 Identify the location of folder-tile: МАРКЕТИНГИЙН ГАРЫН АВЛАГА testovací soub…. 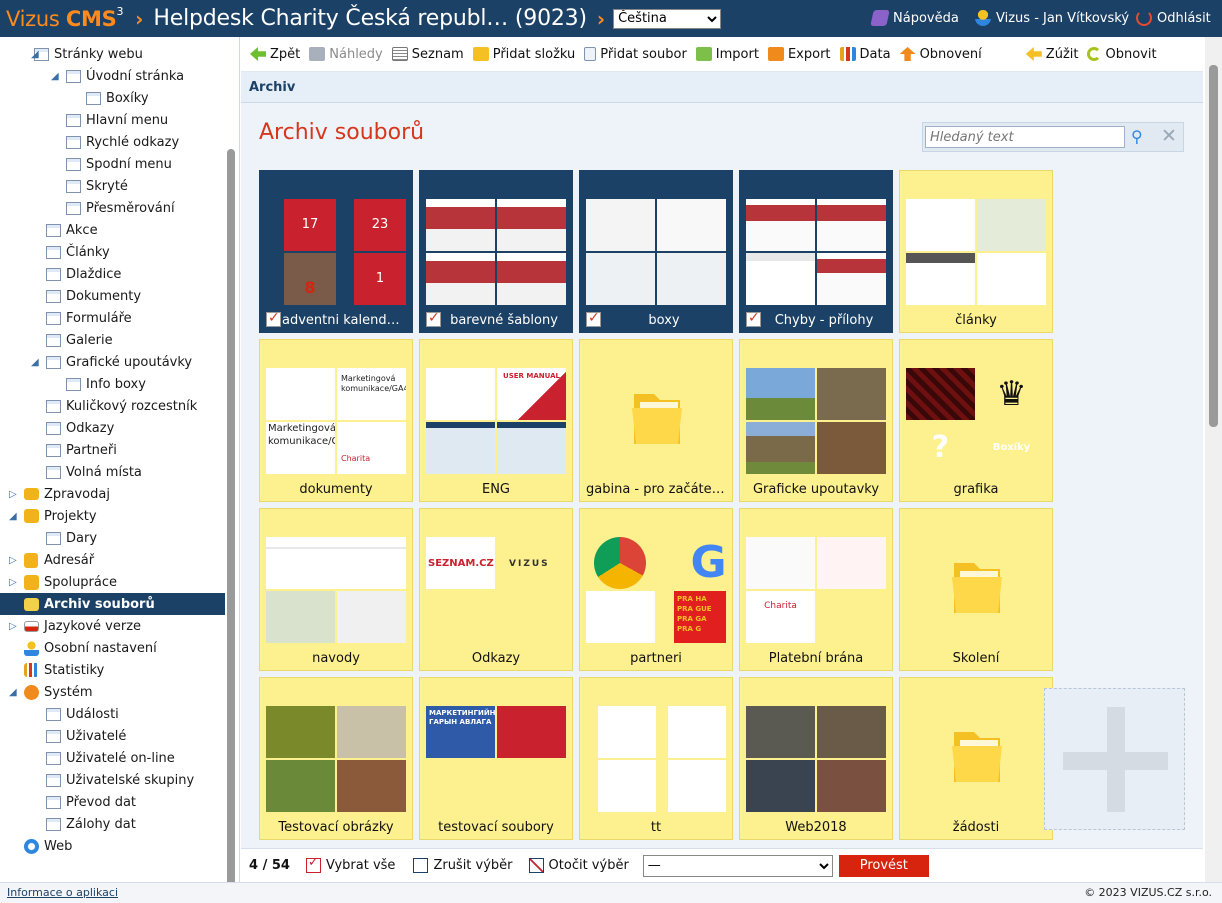
(496, 758).